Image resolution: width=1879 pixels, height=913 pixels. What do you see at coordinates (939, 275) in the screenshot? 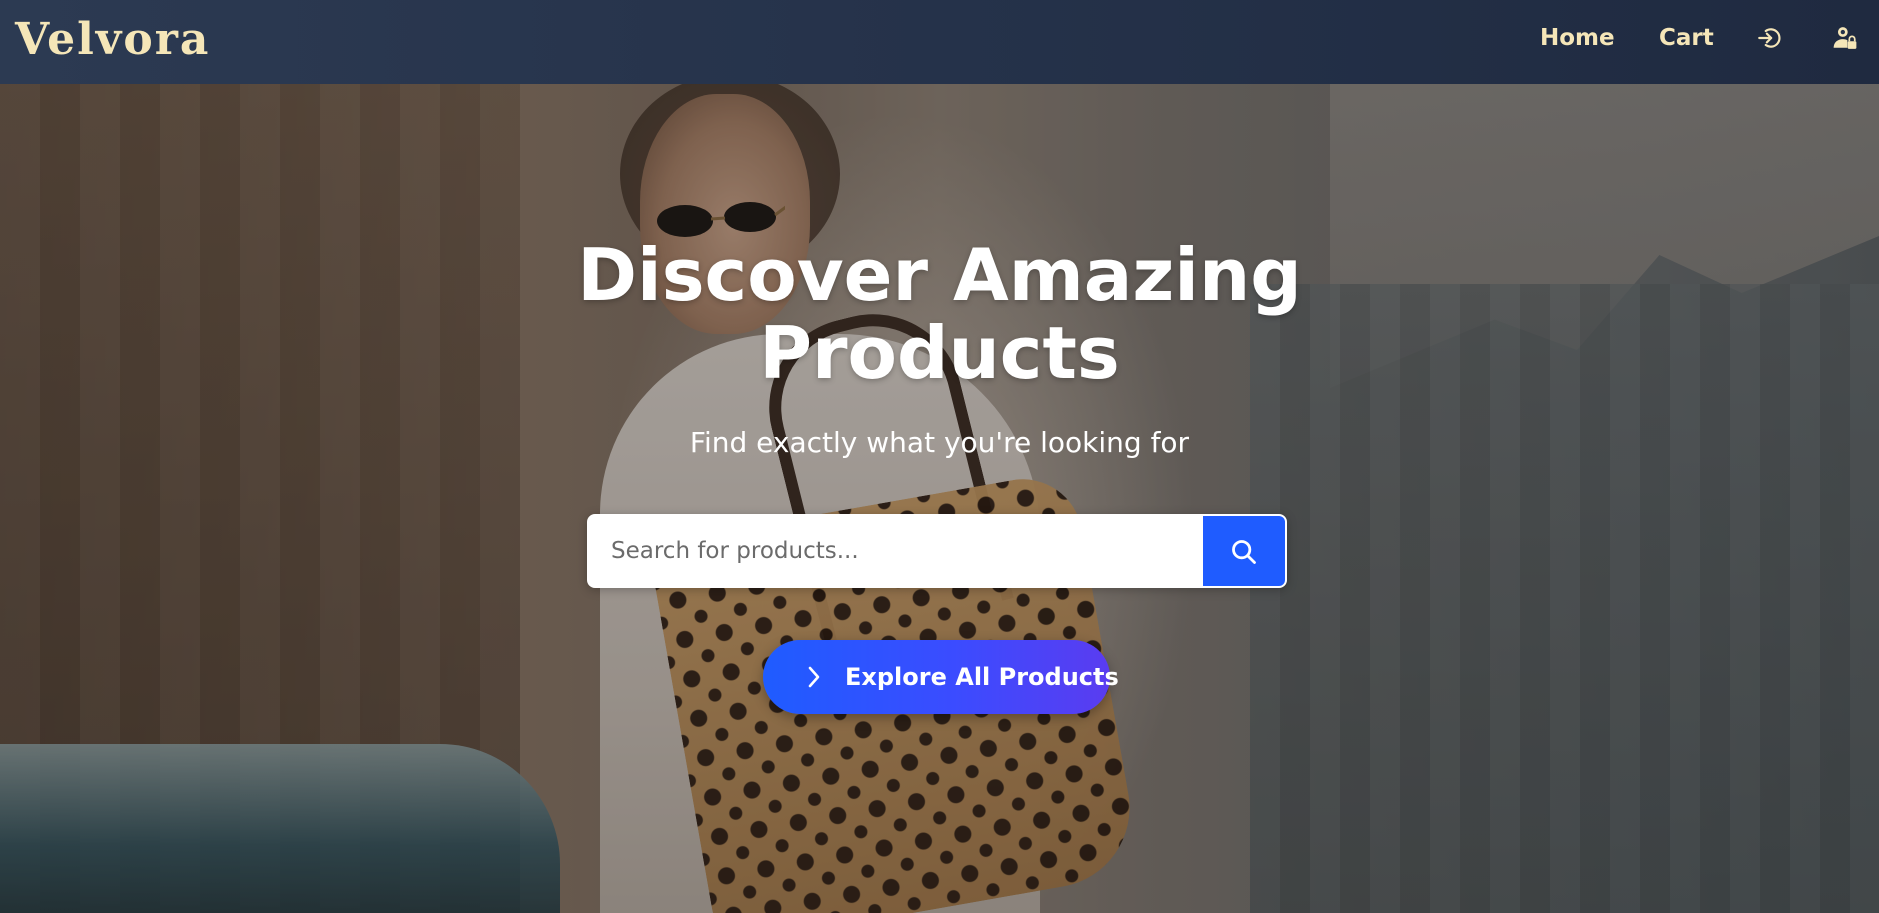
I see `hero-title-line1: Discover Amazing` at bounding box center [939, 275].